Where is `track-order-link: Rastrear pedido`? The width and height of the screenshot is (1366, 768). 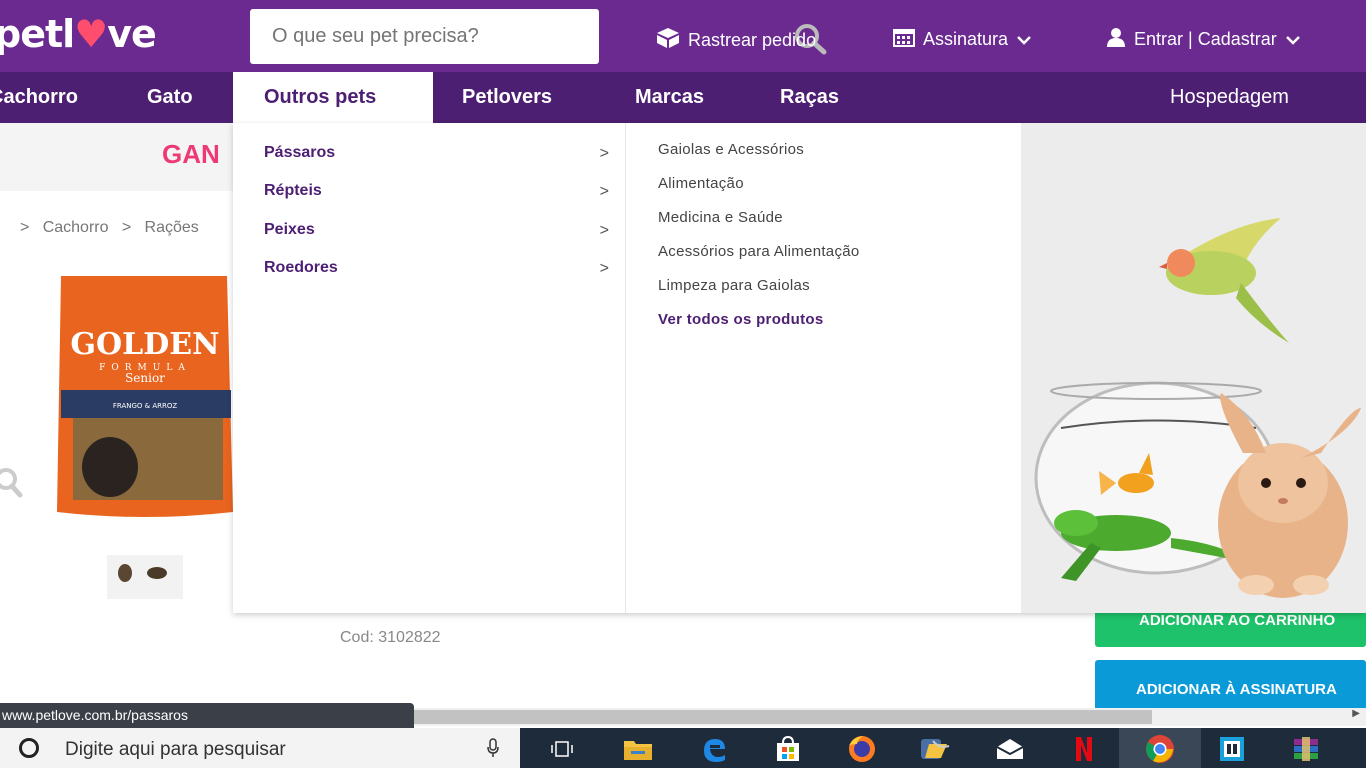
track-order-link: Rastrear pedido is located at coordinates (736, 40).